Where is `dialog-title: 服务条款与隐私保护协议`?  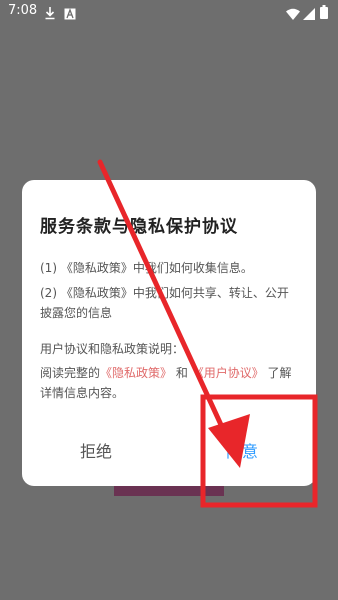 dialog-title: 服务条款与隐私保护协议 is located at coordinates (139, 227).